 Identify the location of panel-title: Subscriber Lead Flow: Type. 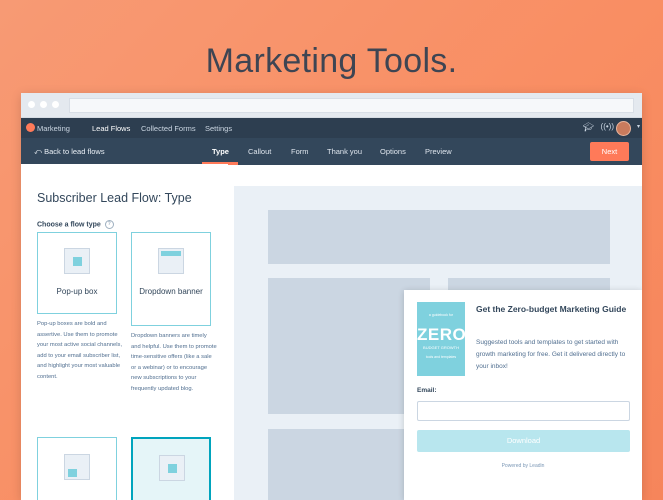
(114, 198).